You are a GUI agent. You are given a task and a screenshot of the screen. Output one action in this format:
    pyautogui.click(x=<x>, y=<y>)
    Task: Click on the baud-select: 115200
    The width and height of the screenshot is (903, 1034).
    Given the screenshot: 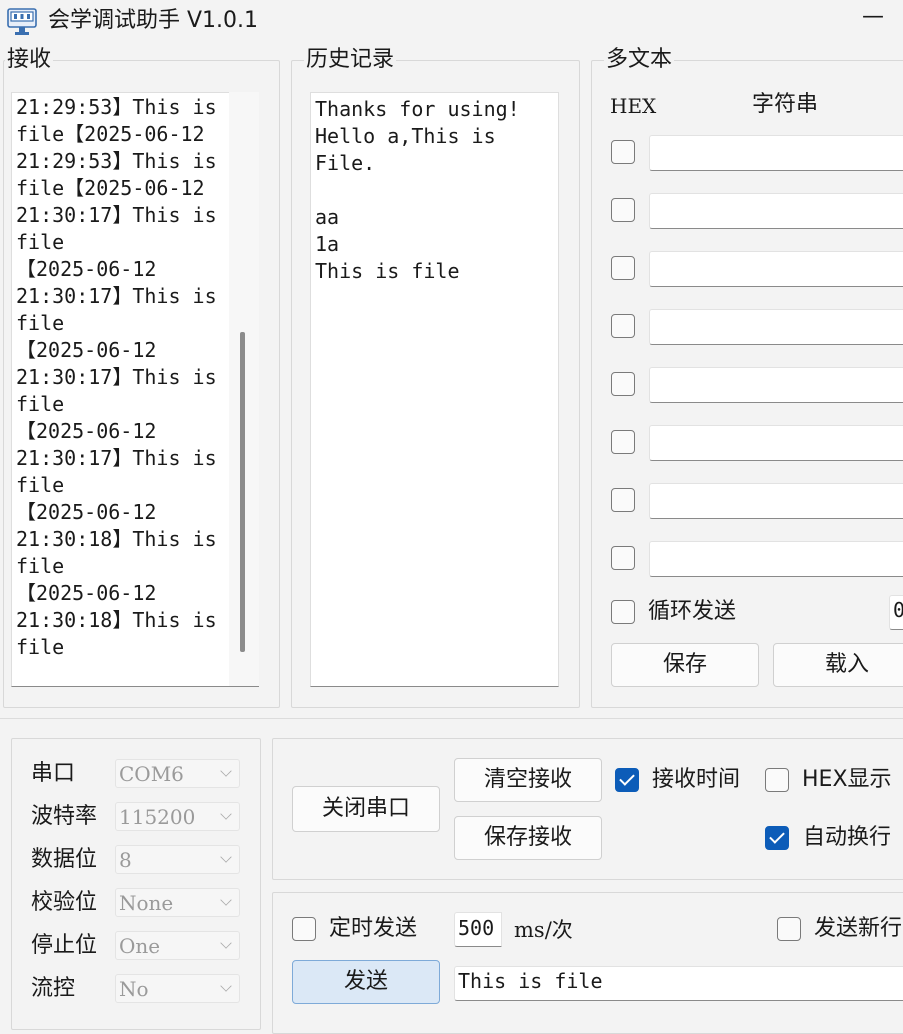 What is the action you would take?
    pyautogui.click(x=177, y=816)
    